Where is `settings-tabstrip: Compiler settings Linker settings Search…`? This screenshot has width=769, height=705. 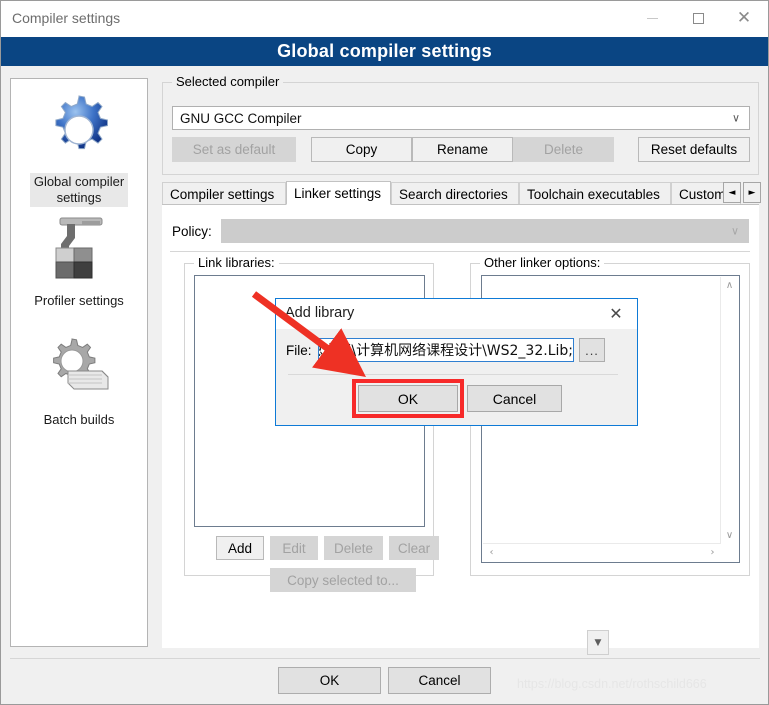
settings-tabstrip: Compiler settings Linker settings Search… is located at coordinates (461, 193).